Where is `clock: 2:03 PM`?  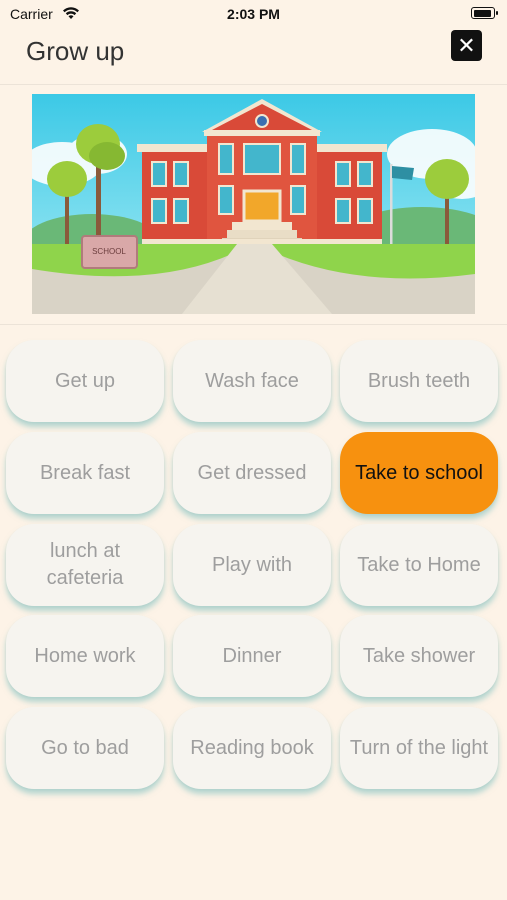 clock: 2:03 PM is located at coordinates (253, 14).